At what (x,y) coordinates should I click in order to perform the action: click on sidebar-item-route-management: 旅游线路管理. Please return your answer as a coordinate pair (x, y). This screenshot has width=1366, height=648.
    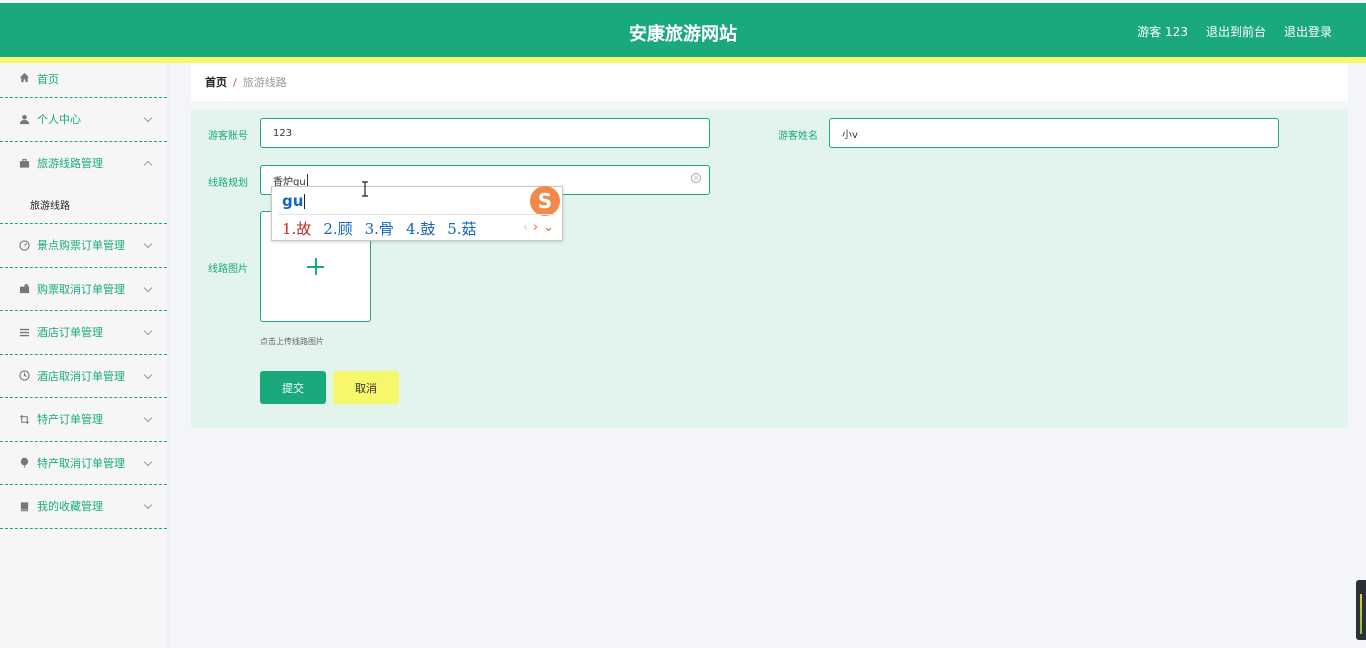
    Looking at the image, I should click on (83, 164).